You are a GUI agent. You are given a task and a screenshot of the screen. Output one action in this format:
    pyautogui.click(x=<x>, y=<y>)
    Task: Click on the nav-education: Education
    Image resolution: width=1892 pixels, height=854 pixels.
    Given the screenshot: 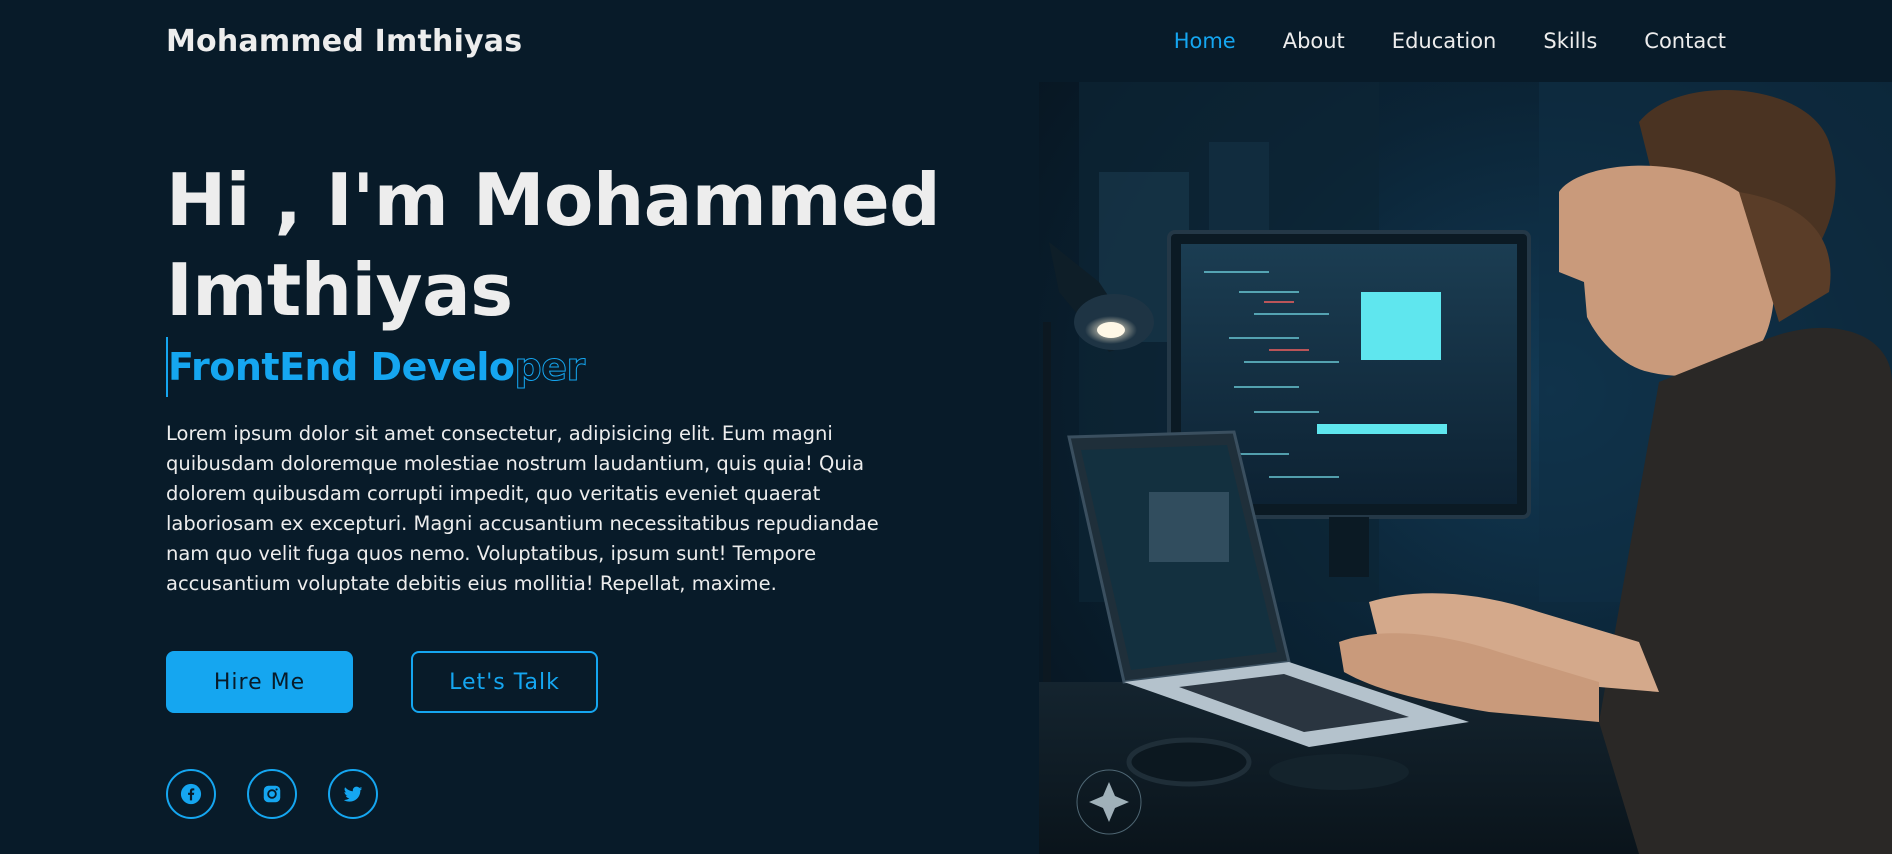 What is the action you would take?
    pyautogui.click(x=1444, y=41)
    